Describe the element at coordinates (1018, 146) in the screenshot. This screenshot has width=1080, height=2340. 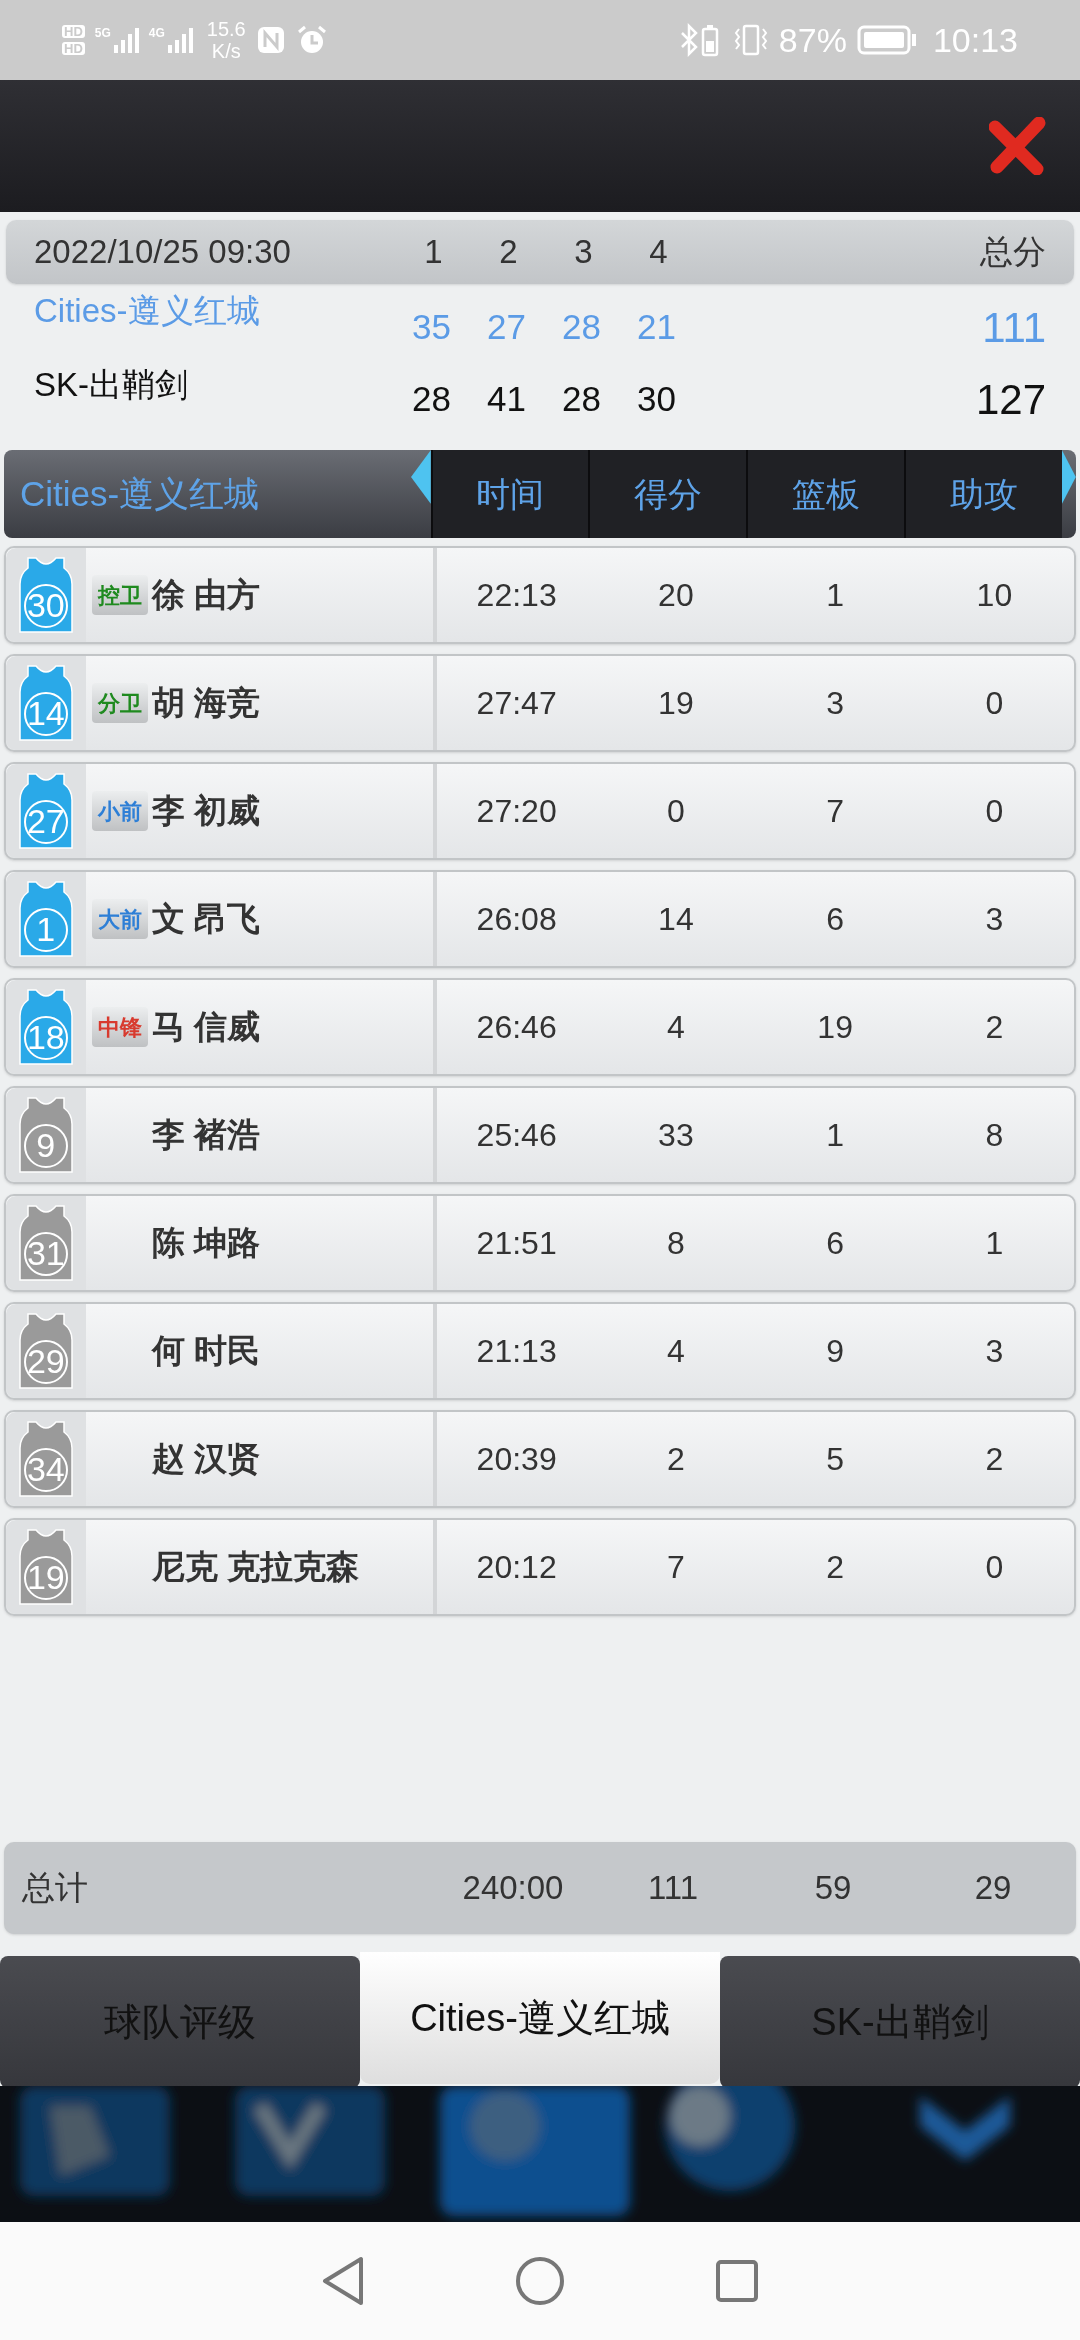
I see `close-icon` at that location.